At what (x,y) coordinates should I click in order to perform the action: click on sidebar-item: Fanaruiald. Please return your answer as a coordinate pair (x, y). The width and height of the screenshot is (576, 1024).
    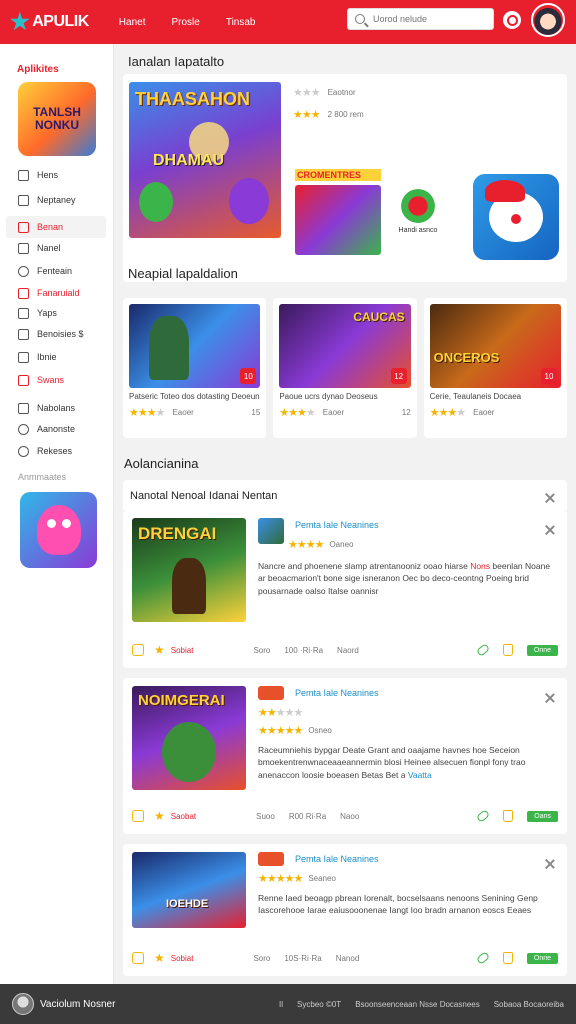
    Looking at the image, I should click on (56, 293).